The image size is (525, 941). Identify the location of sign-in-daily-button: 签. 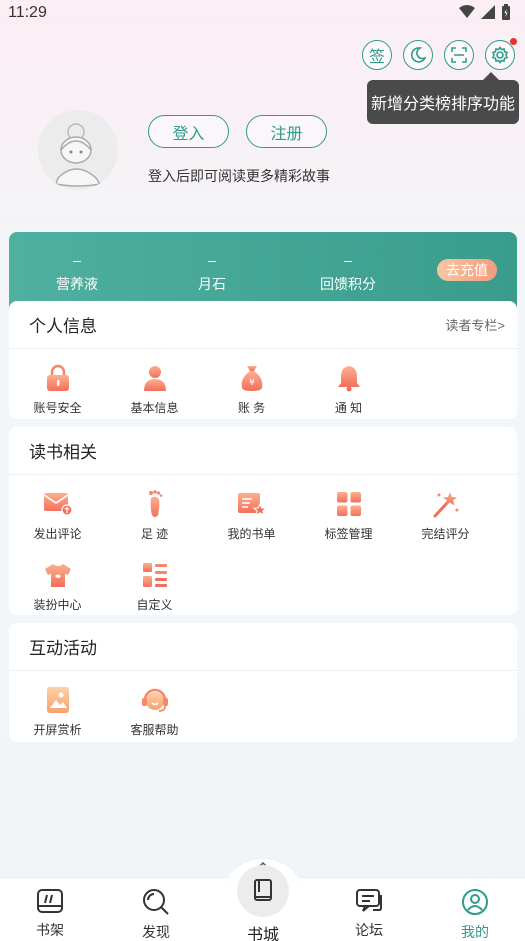
(377, 55).